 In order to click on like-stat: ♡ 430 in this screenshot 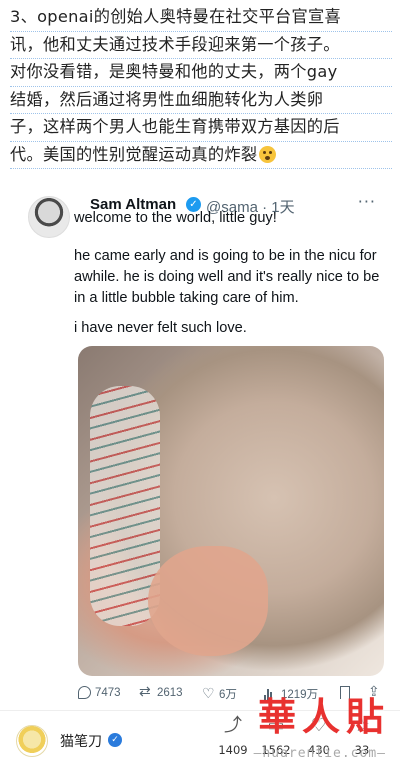, I will do `click(319, 736)`.